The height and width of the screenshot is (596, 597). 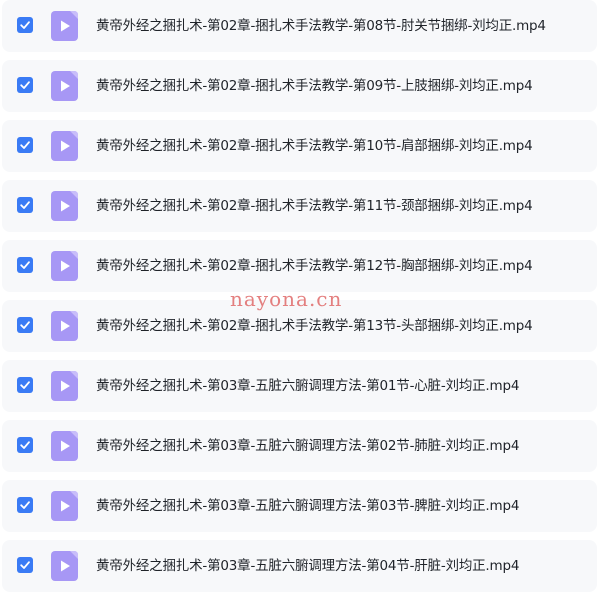 I want to click on file-name: 黄帝外经之捆扎术-第03章-五脏六腑调理方法-第03节-脾脏-刘均正.mp4, so click(x=307, y=506).